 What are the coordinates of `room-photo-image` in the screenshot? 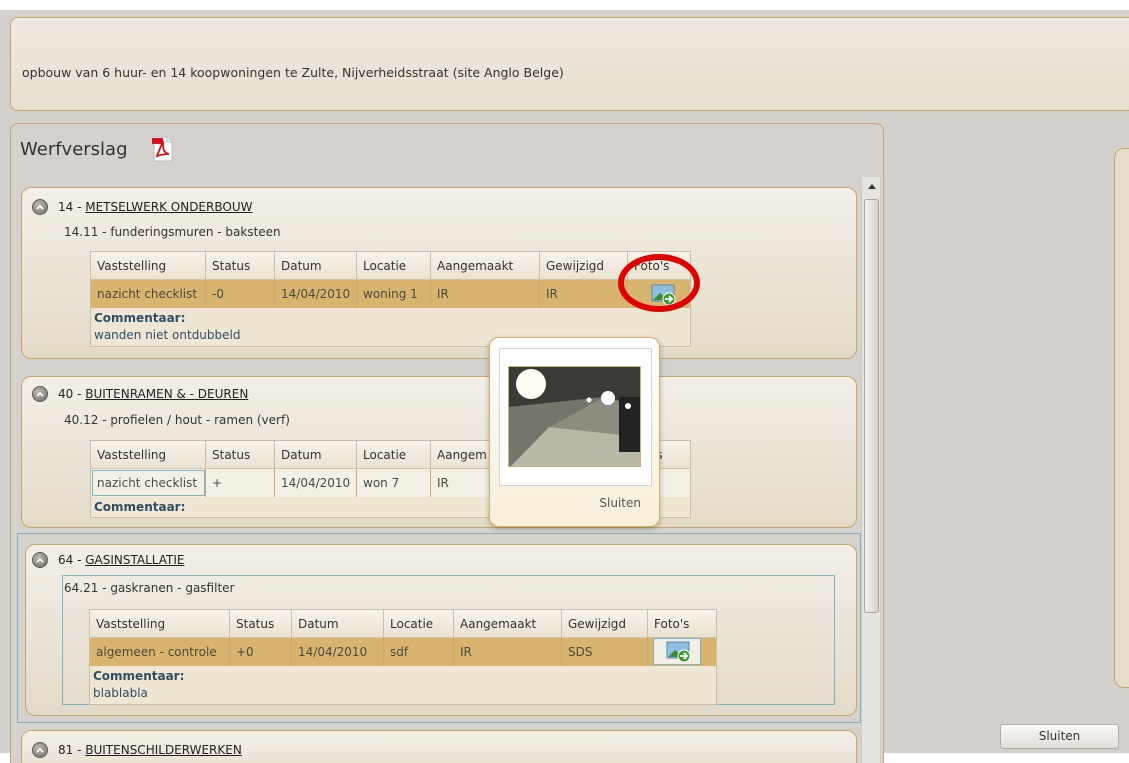 It's located at (574, 416).